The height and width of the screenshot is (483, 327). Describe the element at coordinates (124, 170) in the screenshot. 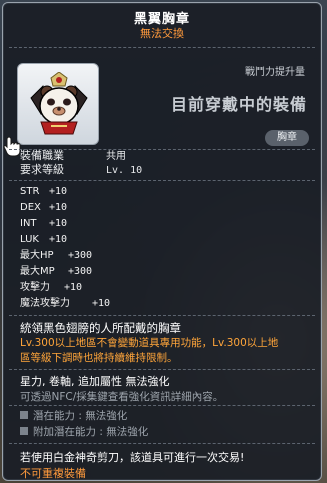

I see `requirement-value: Lv. 10` at that location.